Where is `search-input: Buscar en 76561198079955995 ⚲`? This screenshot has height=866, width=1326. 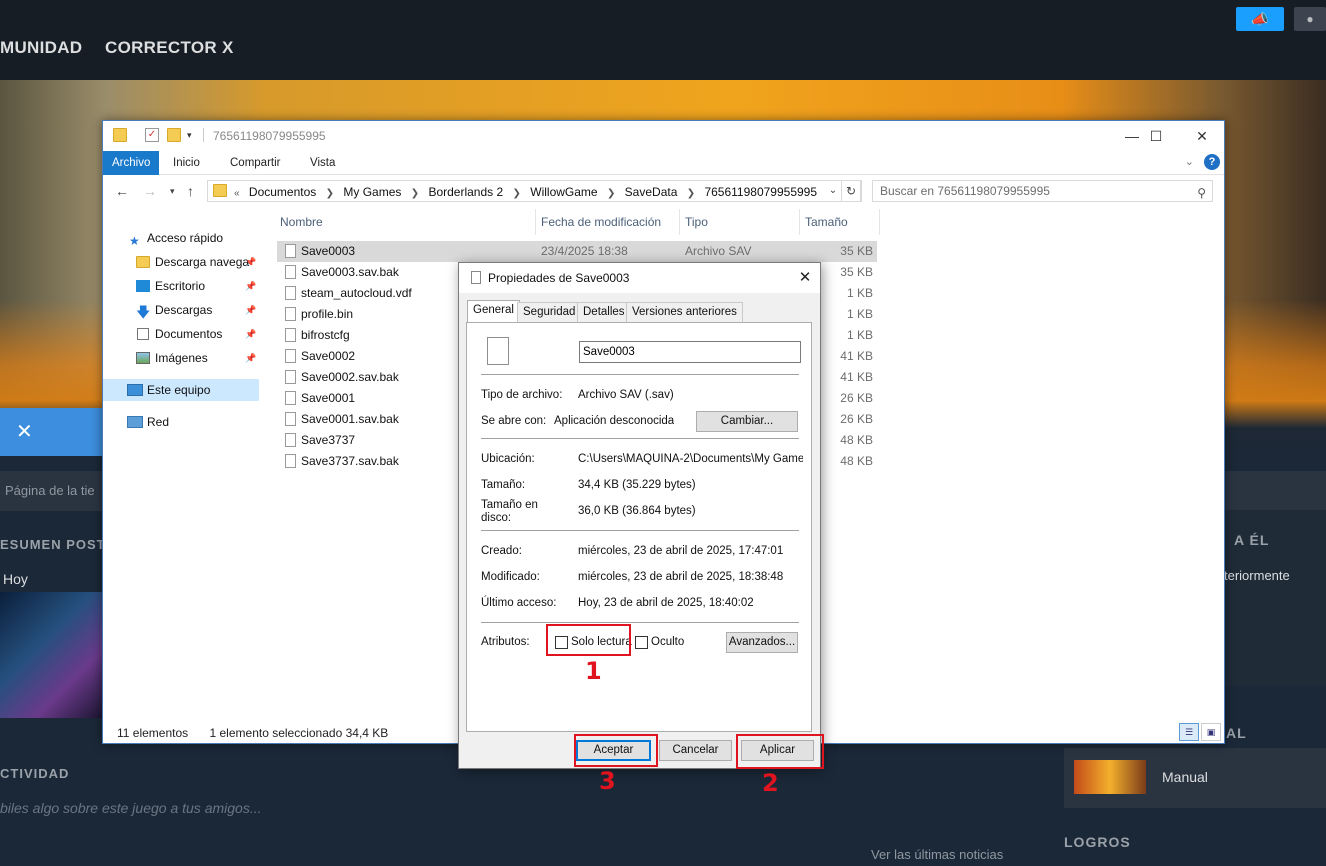
search-input: Buscar en 76561198079955995 ⚲ is located at coordinates (1042, 191).